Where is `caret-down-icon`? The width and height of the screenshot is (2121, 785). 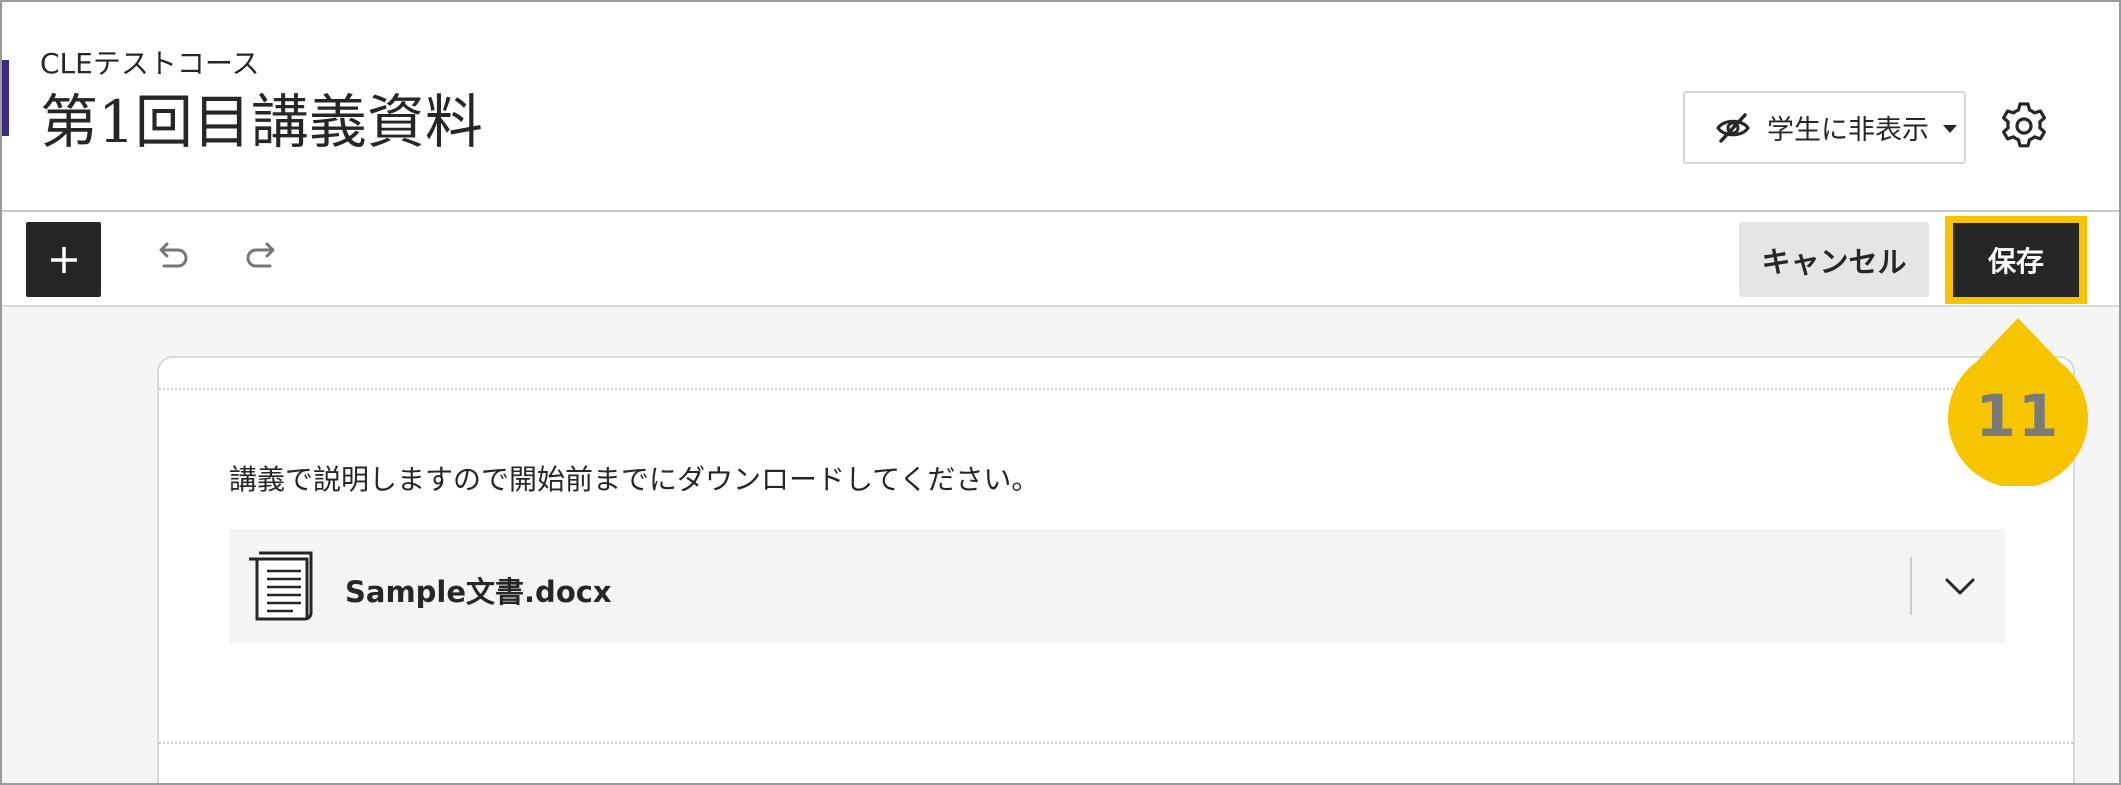 caret-down-icon is located at coordinates (1950, 128).